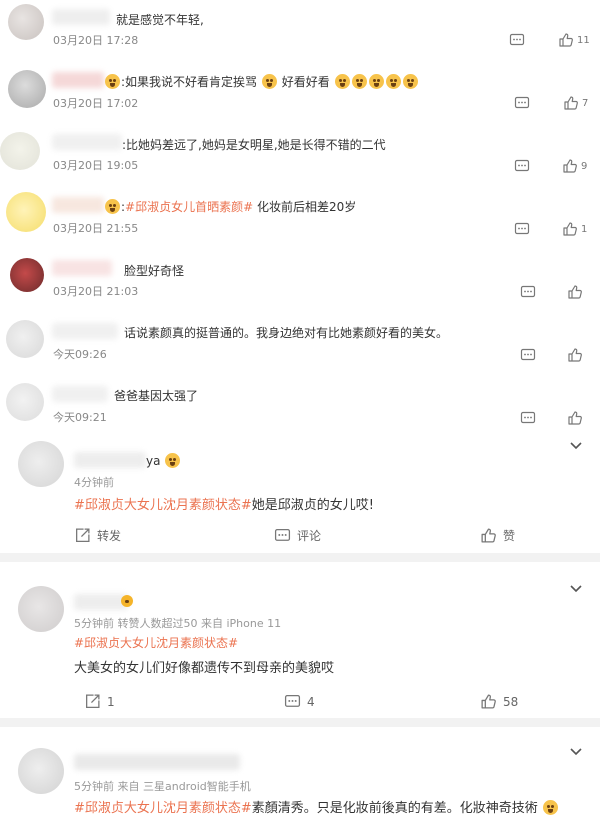 The width and height of the screenshot is (600, 823). I want to click on username-suffix: ya, so click(163, 460).